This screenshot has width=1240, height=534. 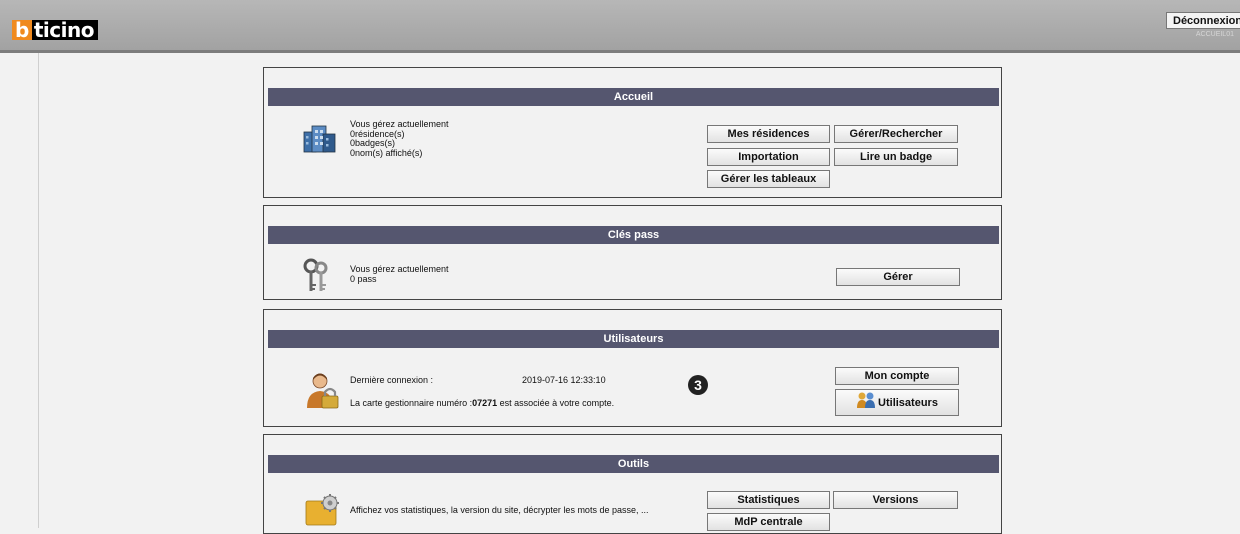 What do you see at coordinates (556, 403) in the screenshot?
I see `card-suffix: est associée à votre compte.` at bounding box center [556, 403].